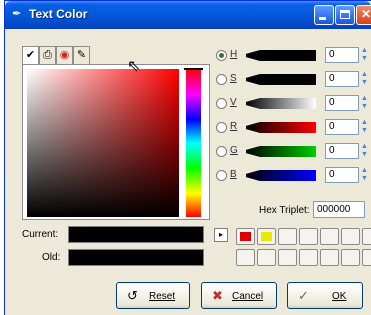  I want to click on channel-label: H, so click(234, 54).